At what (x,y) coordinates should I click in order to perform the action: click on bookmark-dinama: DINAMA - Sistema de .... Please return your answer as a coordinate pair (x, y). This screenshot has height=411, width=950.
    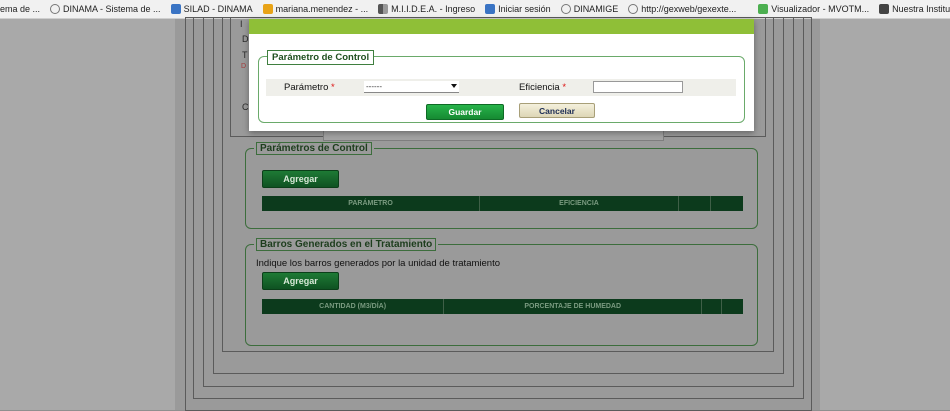
    Looking at the image, I should click on (105, 9).